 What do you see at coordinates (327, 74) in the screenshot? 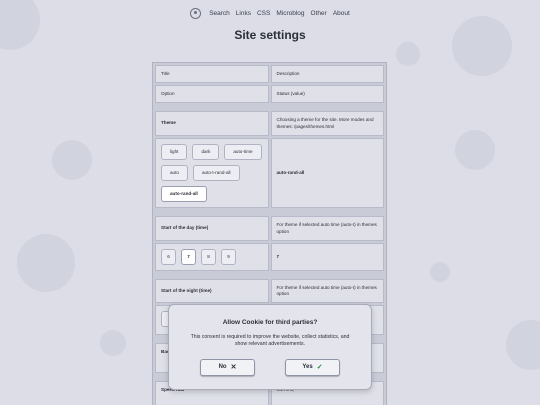
I see `header-description-cell: Description` at bounding box center [327, 74].